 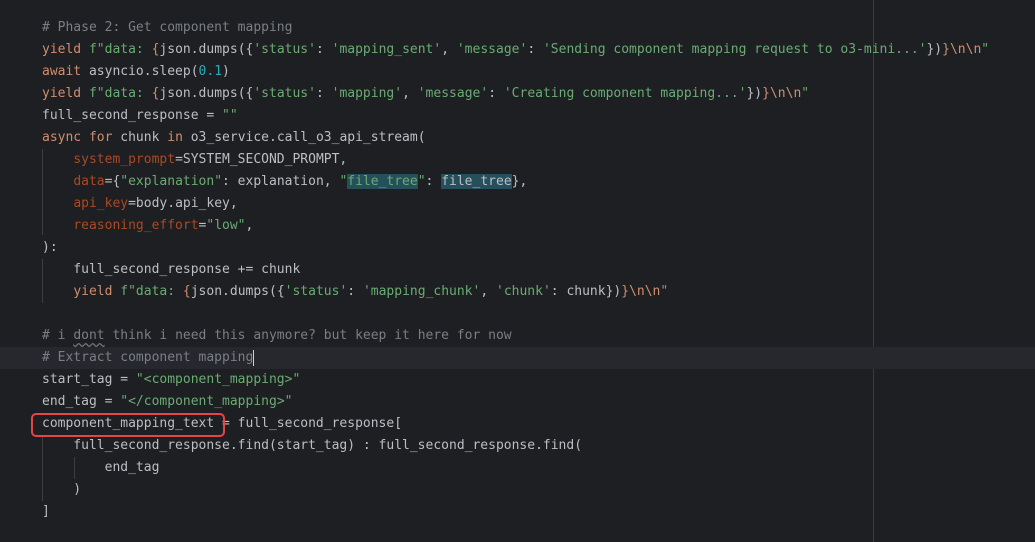 I want to click on code-token: = full_second_response[, so click(x=308, y=423).